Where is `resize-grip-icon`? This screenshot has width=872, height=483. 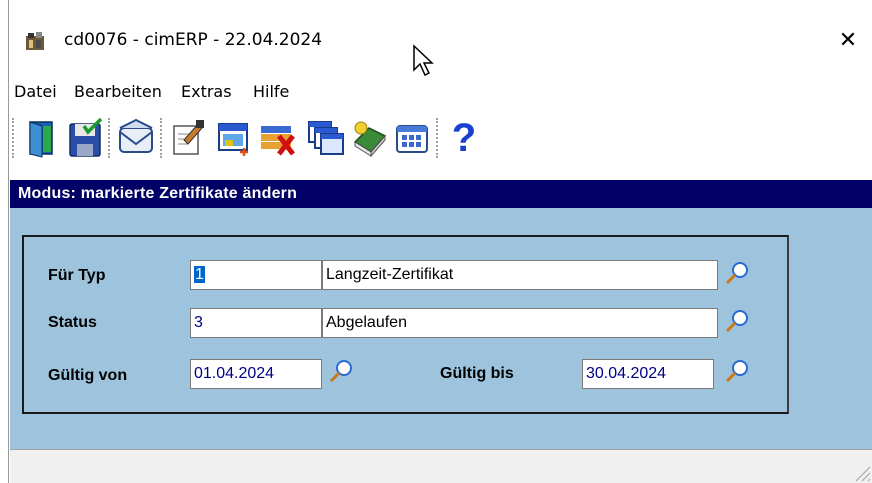 resize-grip-icon is located at coordinates (860, 471).